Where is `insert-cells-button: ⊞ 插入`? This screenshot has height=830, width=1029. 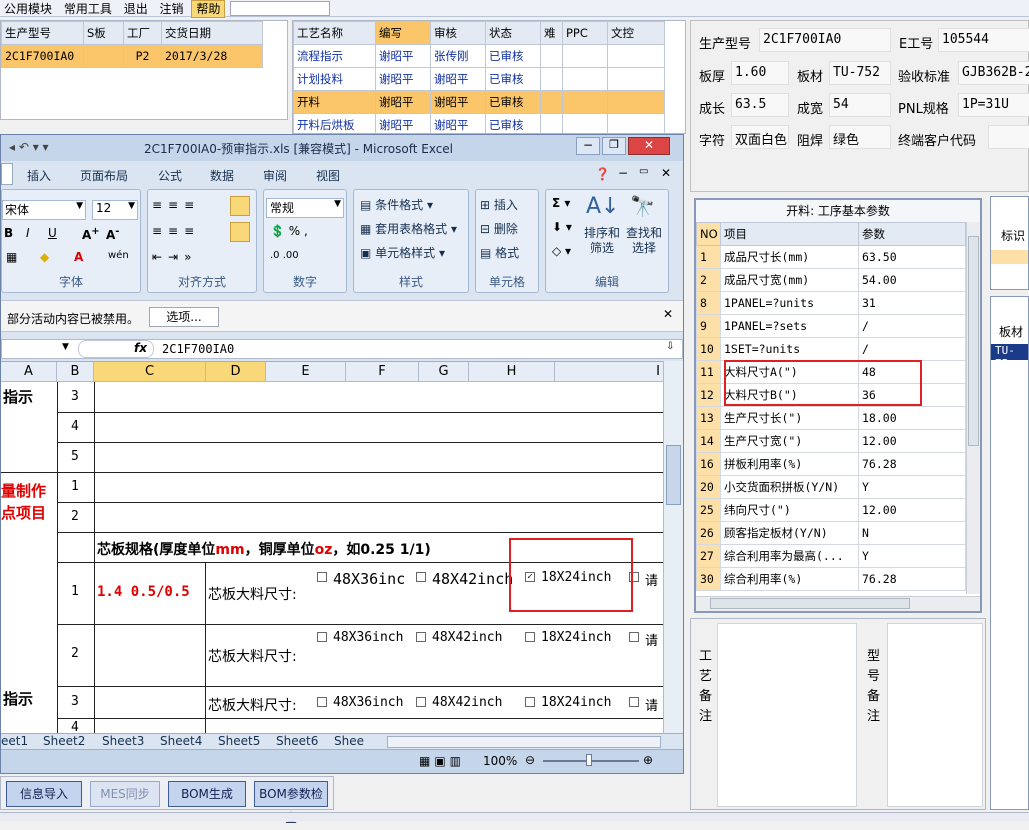 insert-cells-button: ⊞ 插入 is located at coordinates (499, 204).